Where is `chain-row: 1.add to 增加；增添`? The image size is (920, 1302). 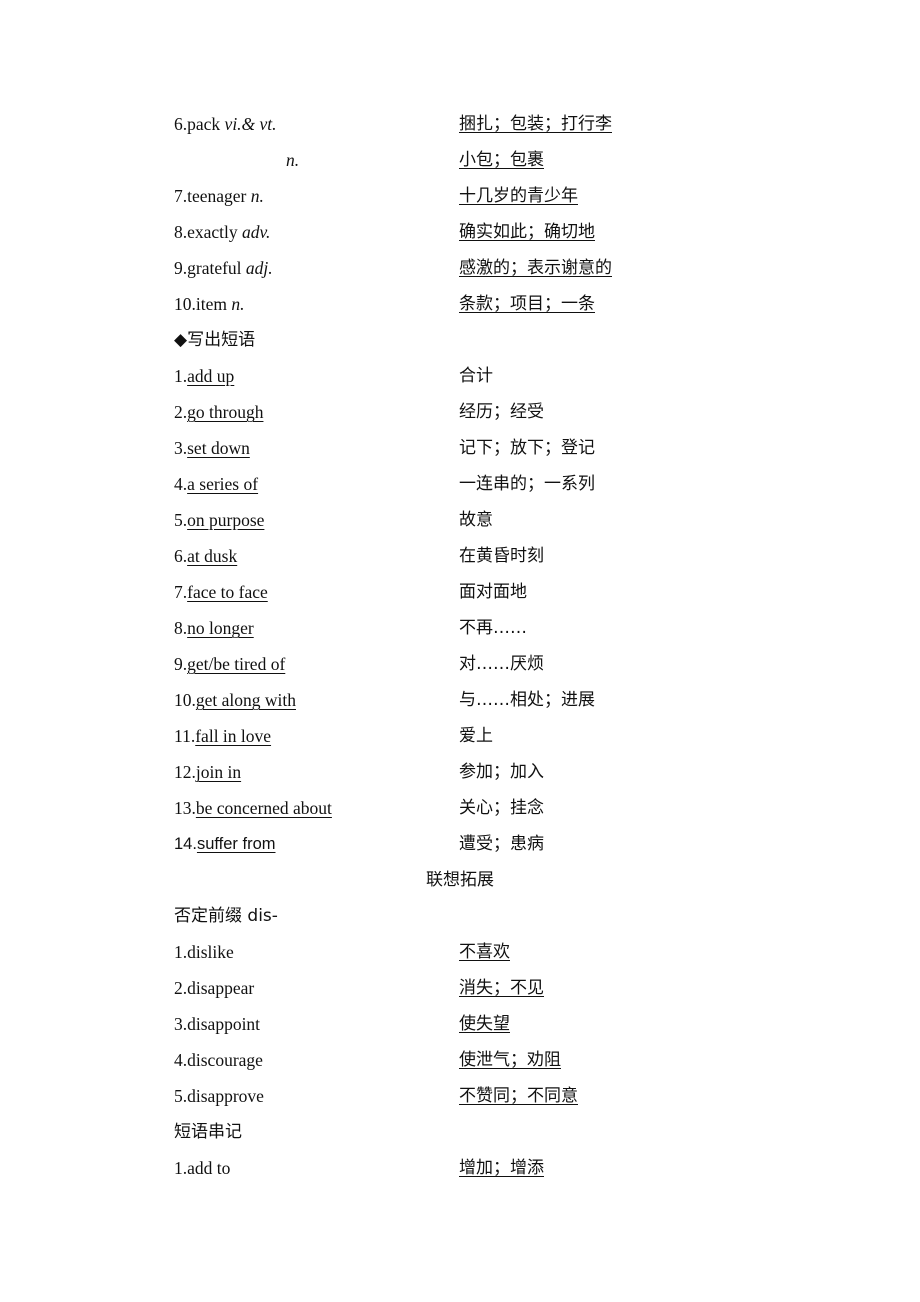 chain-row: 1.add to 增加；增添 is located at coordinates (474, 1168).